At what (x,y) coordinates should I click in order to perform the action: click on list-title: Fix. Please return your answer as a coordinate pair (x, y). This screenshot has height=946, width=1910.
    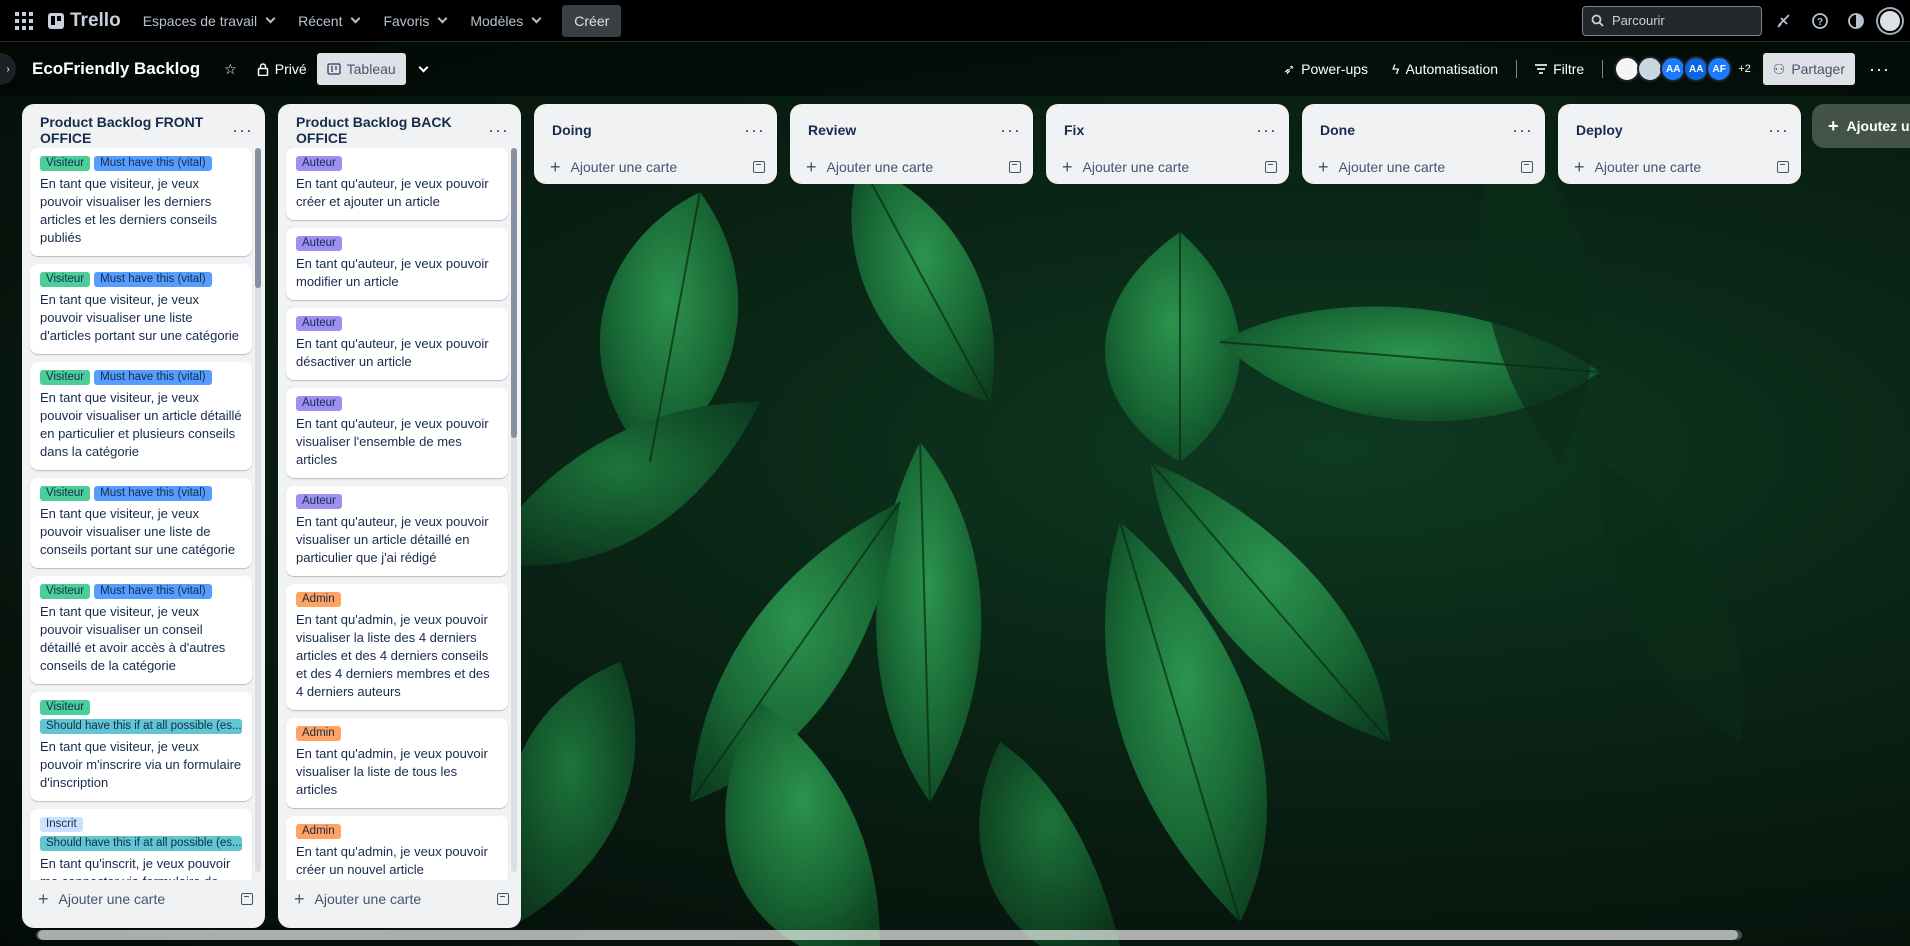
    Looking at the image, I should click on (1074, 130).